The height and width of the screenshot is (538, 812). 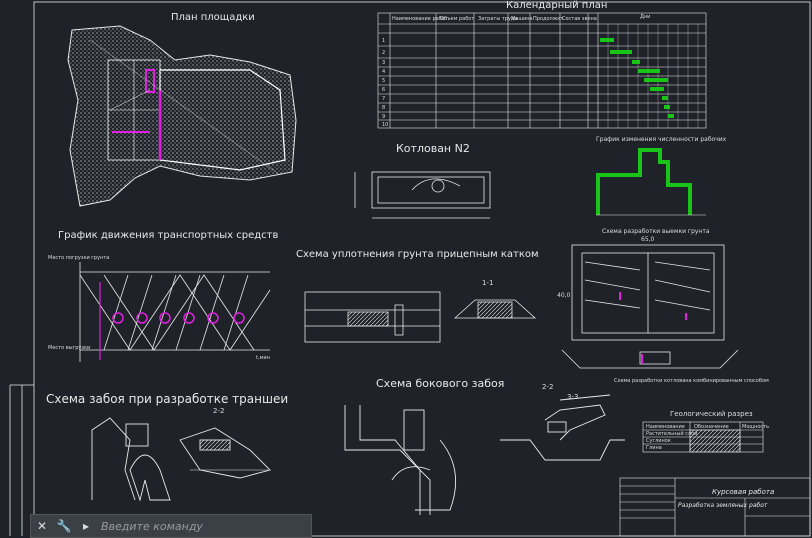 I want to click on excavation-scheme, so click(x=650, y=306).